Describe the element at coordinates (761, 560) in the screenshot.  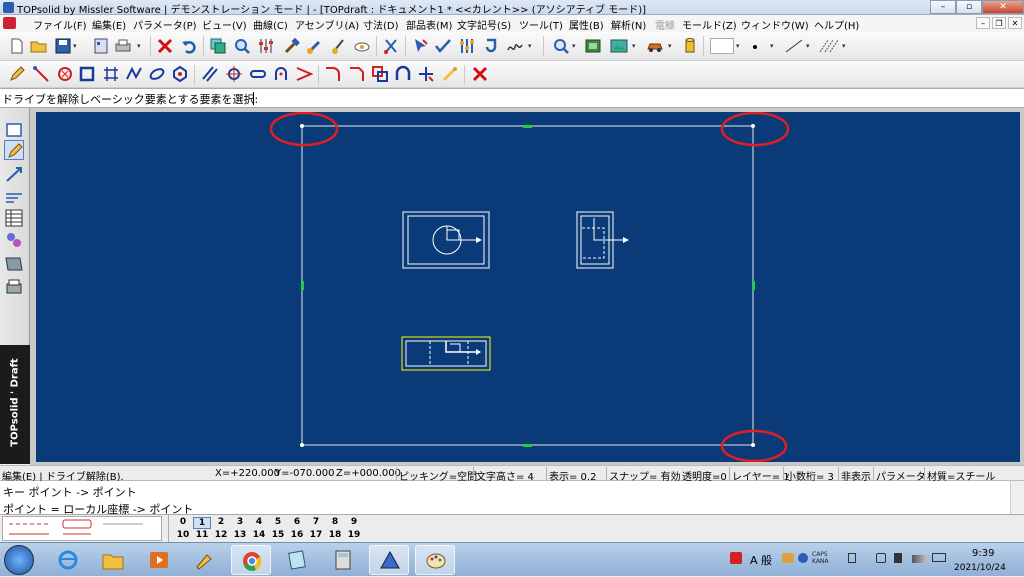
I see `ime-indicator: A 般` at that location.